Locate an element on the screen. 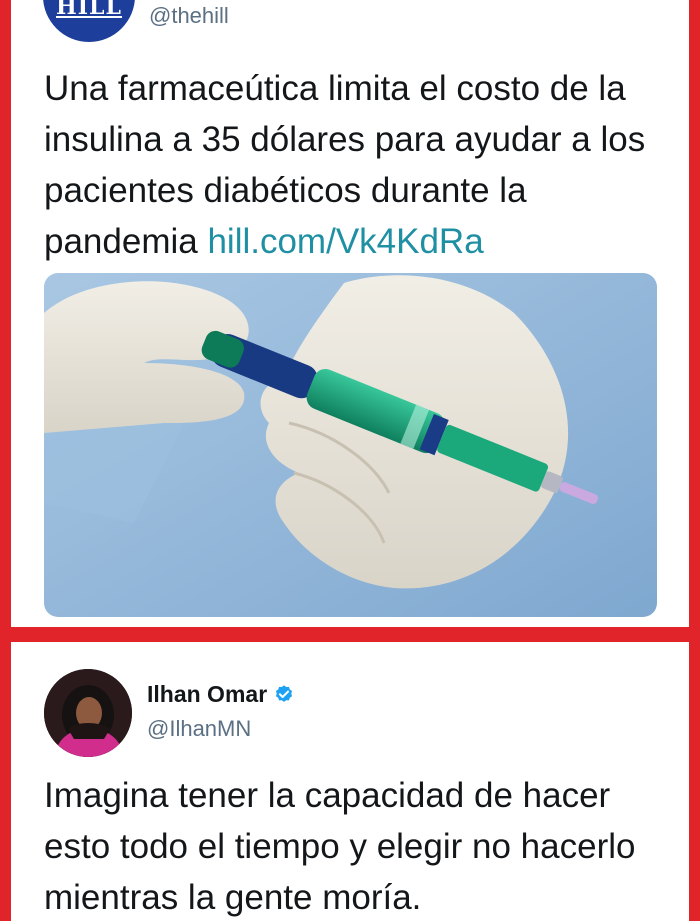 The width and height of the screenshot is (700, 921). display-name: Ilhan Omar is located at coordinates (207, 694).